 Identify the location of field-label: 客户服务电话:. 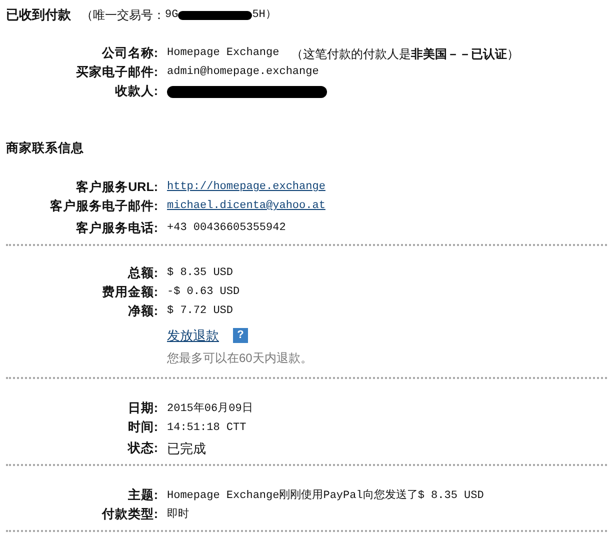
(116, 228).